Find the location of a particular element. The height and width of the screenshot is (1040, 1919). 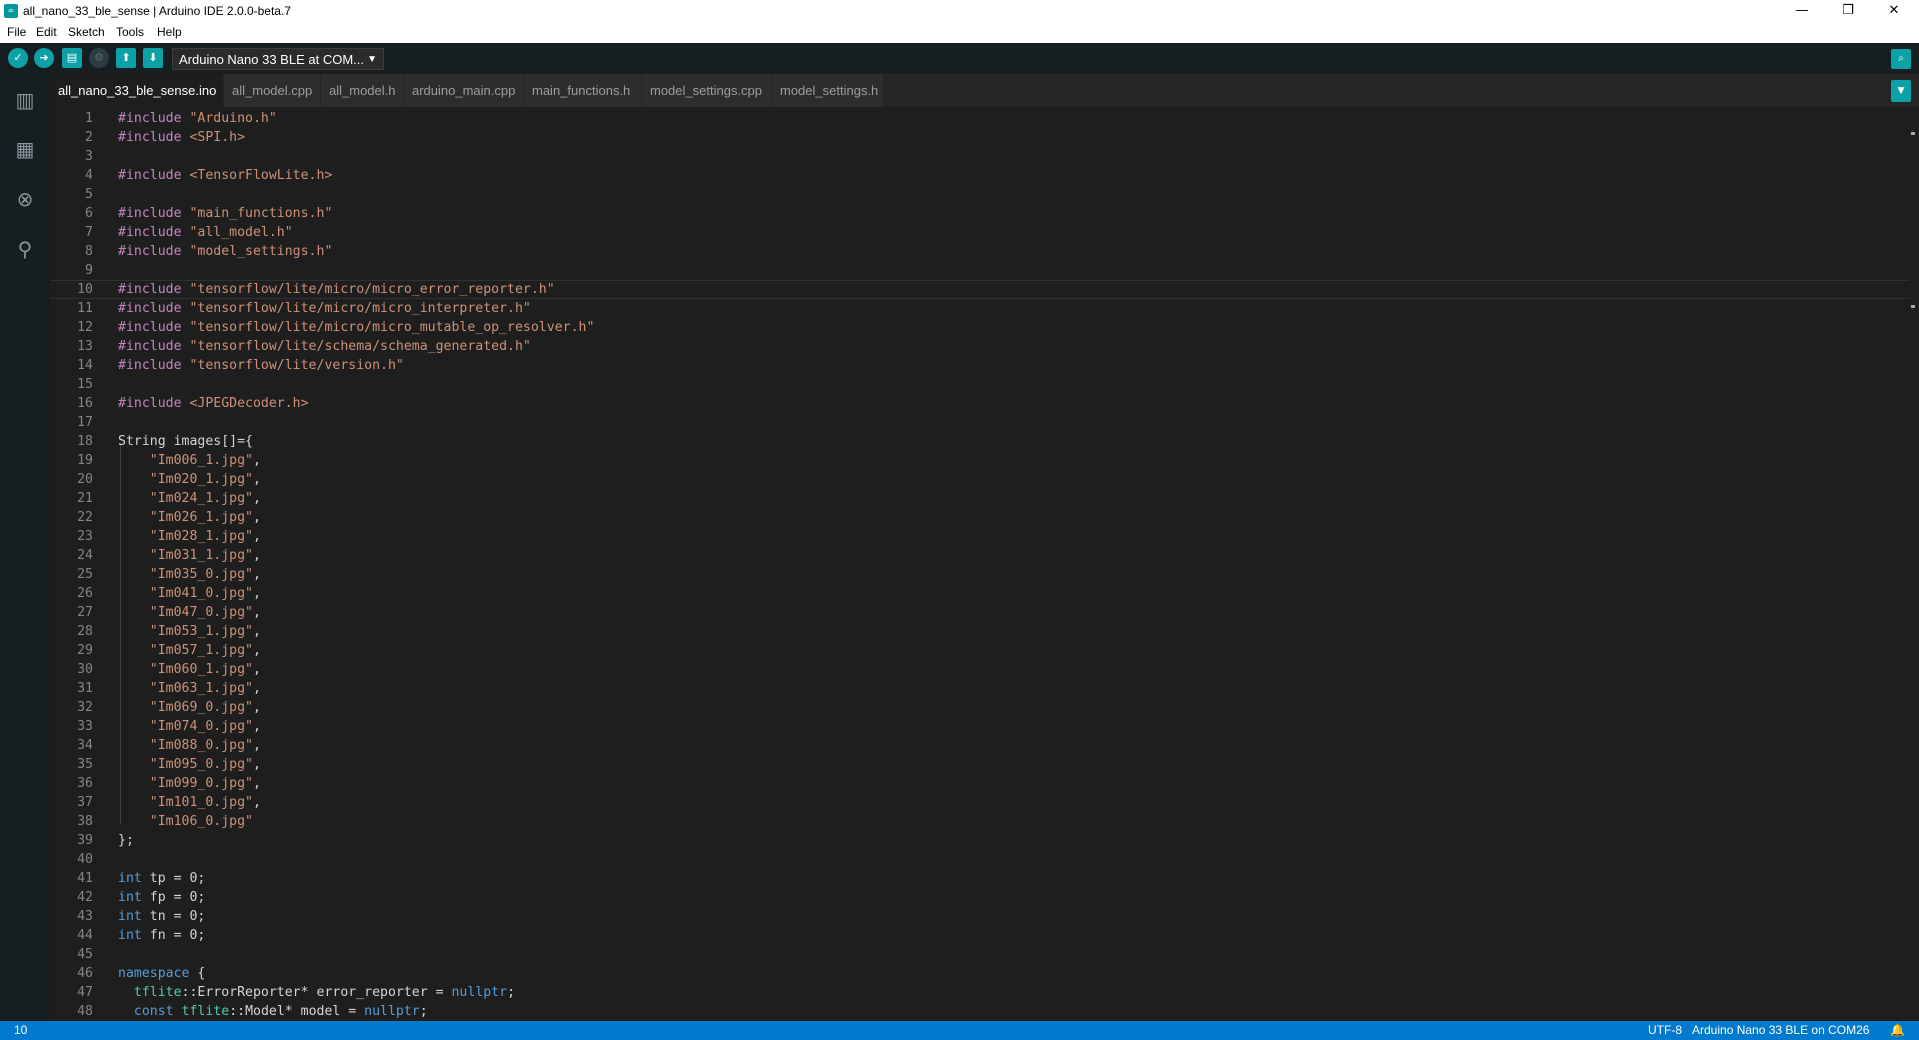

menu-edit: Edit is located at coordinates (46, 32).